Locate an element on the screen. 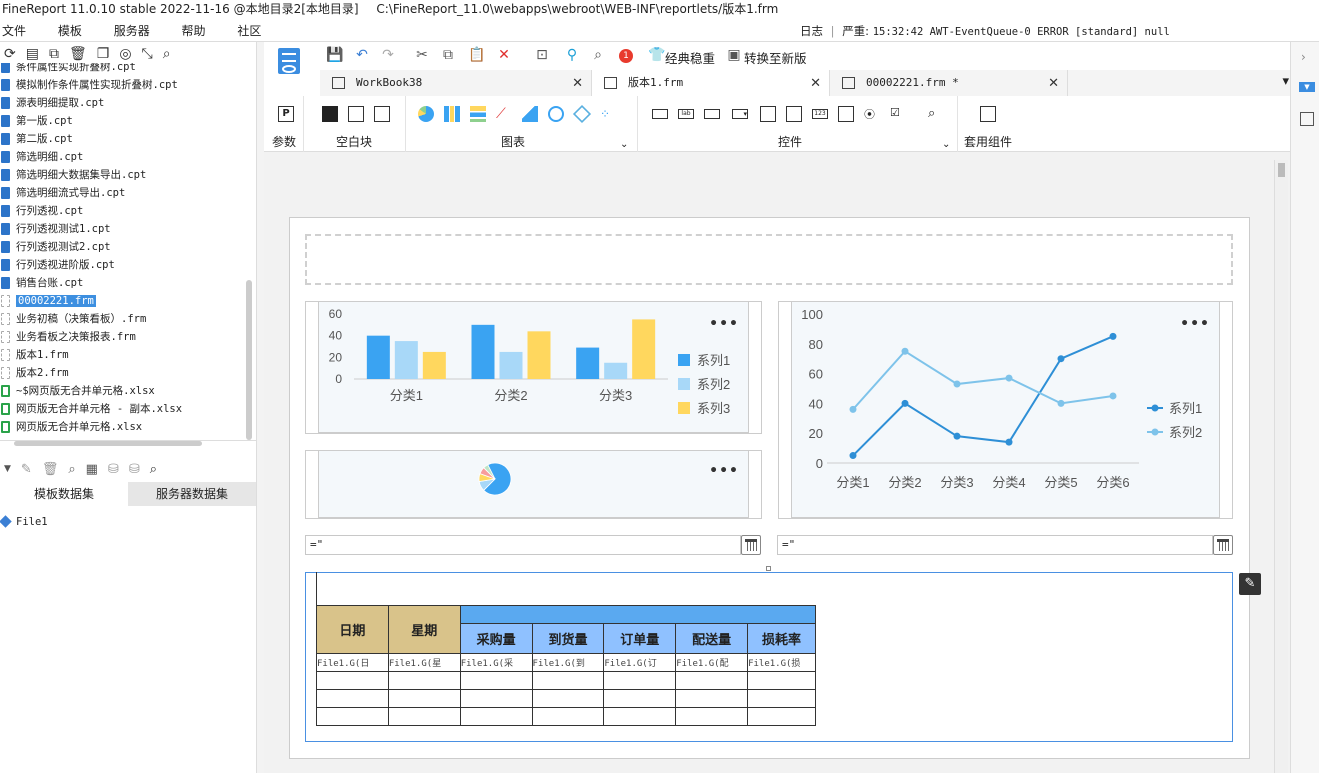  dataset-search-icon: ⌕ is located at coordinates (153, 469).